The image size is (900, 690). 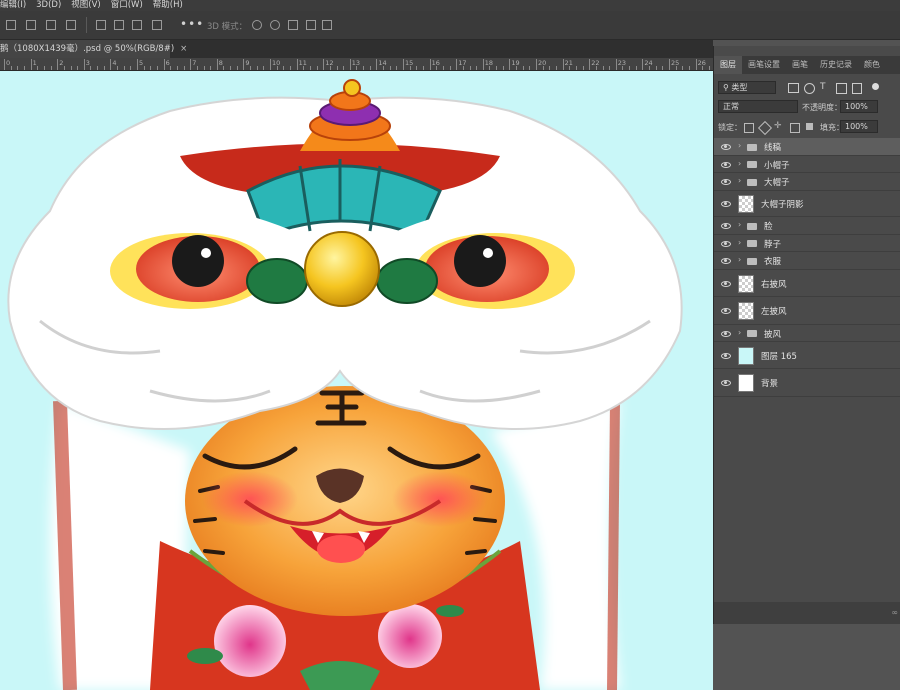 What do you see at coordinates (183, 49) in the screenshot?
I see `close-icon: ×` at bounding box center [183, 49].